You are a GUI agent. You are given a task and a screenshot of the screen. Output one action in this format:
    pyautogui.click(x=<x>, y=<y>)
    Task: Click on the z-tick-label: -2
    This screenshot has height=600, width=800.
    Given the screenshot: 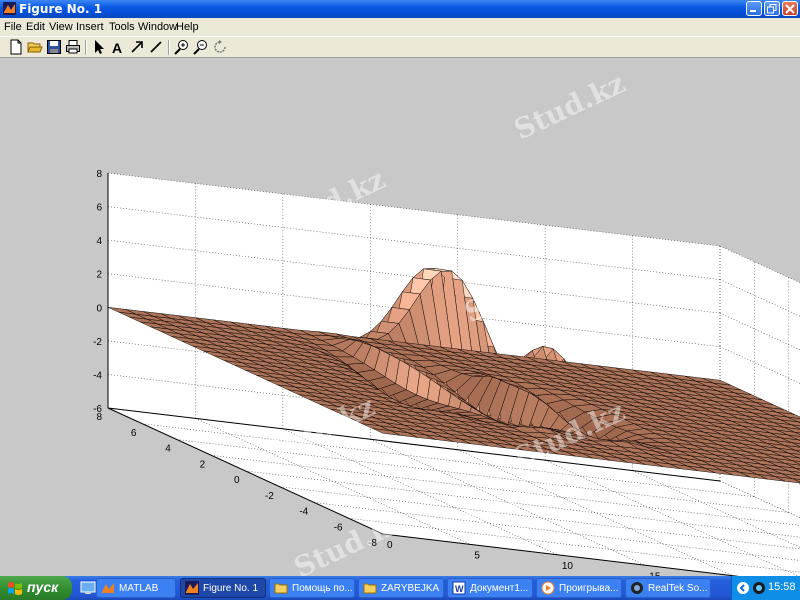 What is the action you would take?
    pyautogui.click(x=97, y=342)
    